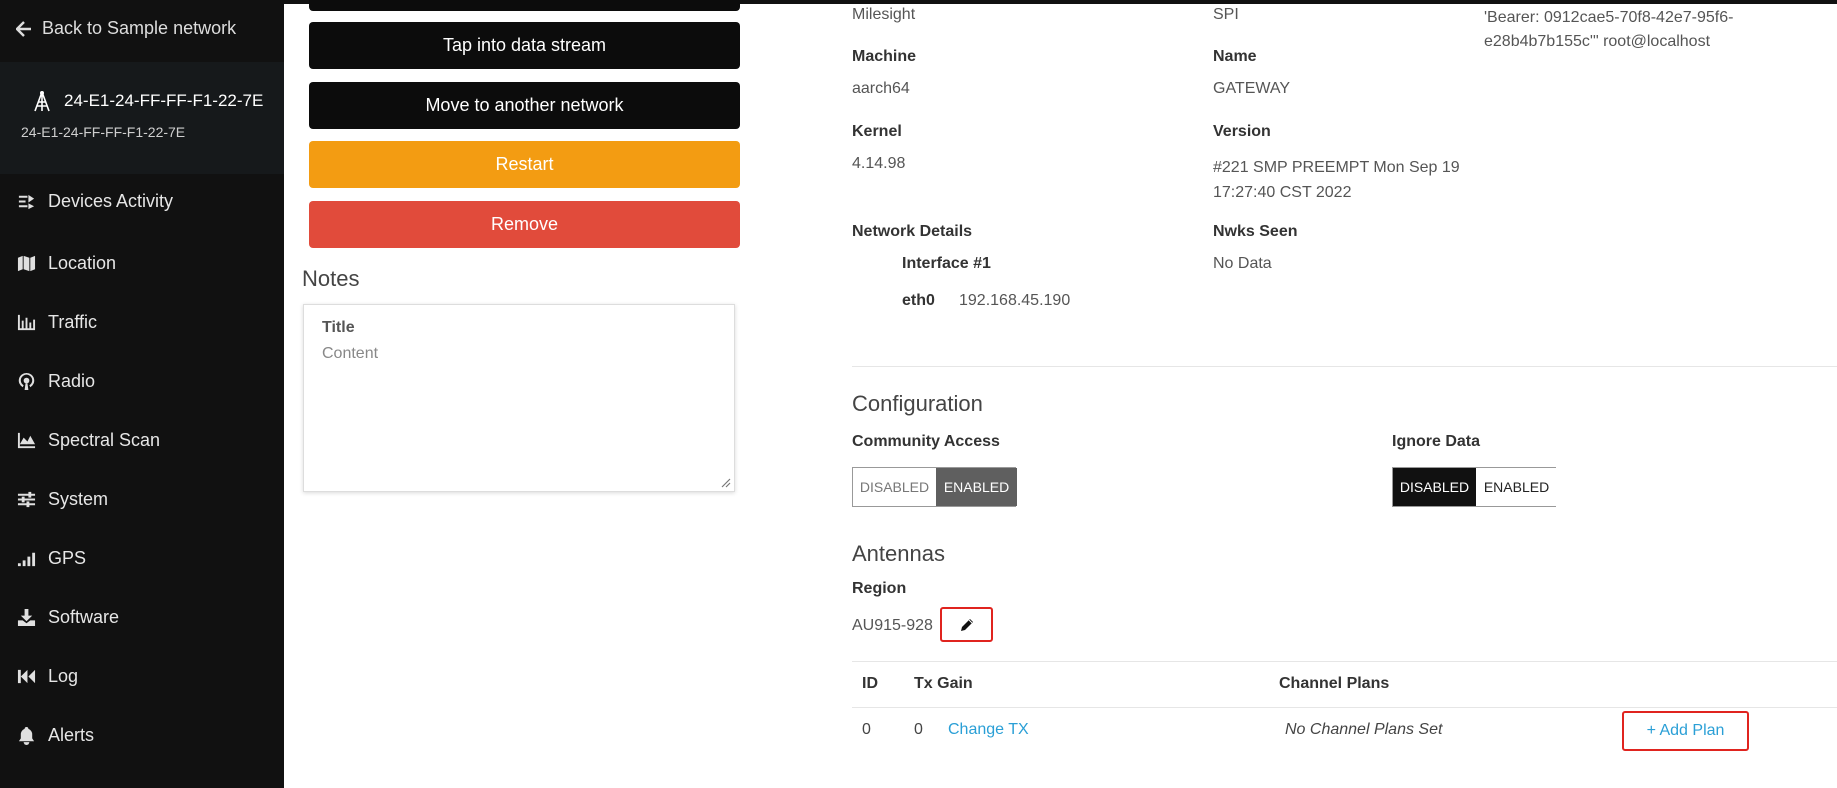  Describe the element at coordinates (918, 729) in the screenshot. I see `cell-tx-gain: 0` at that location.